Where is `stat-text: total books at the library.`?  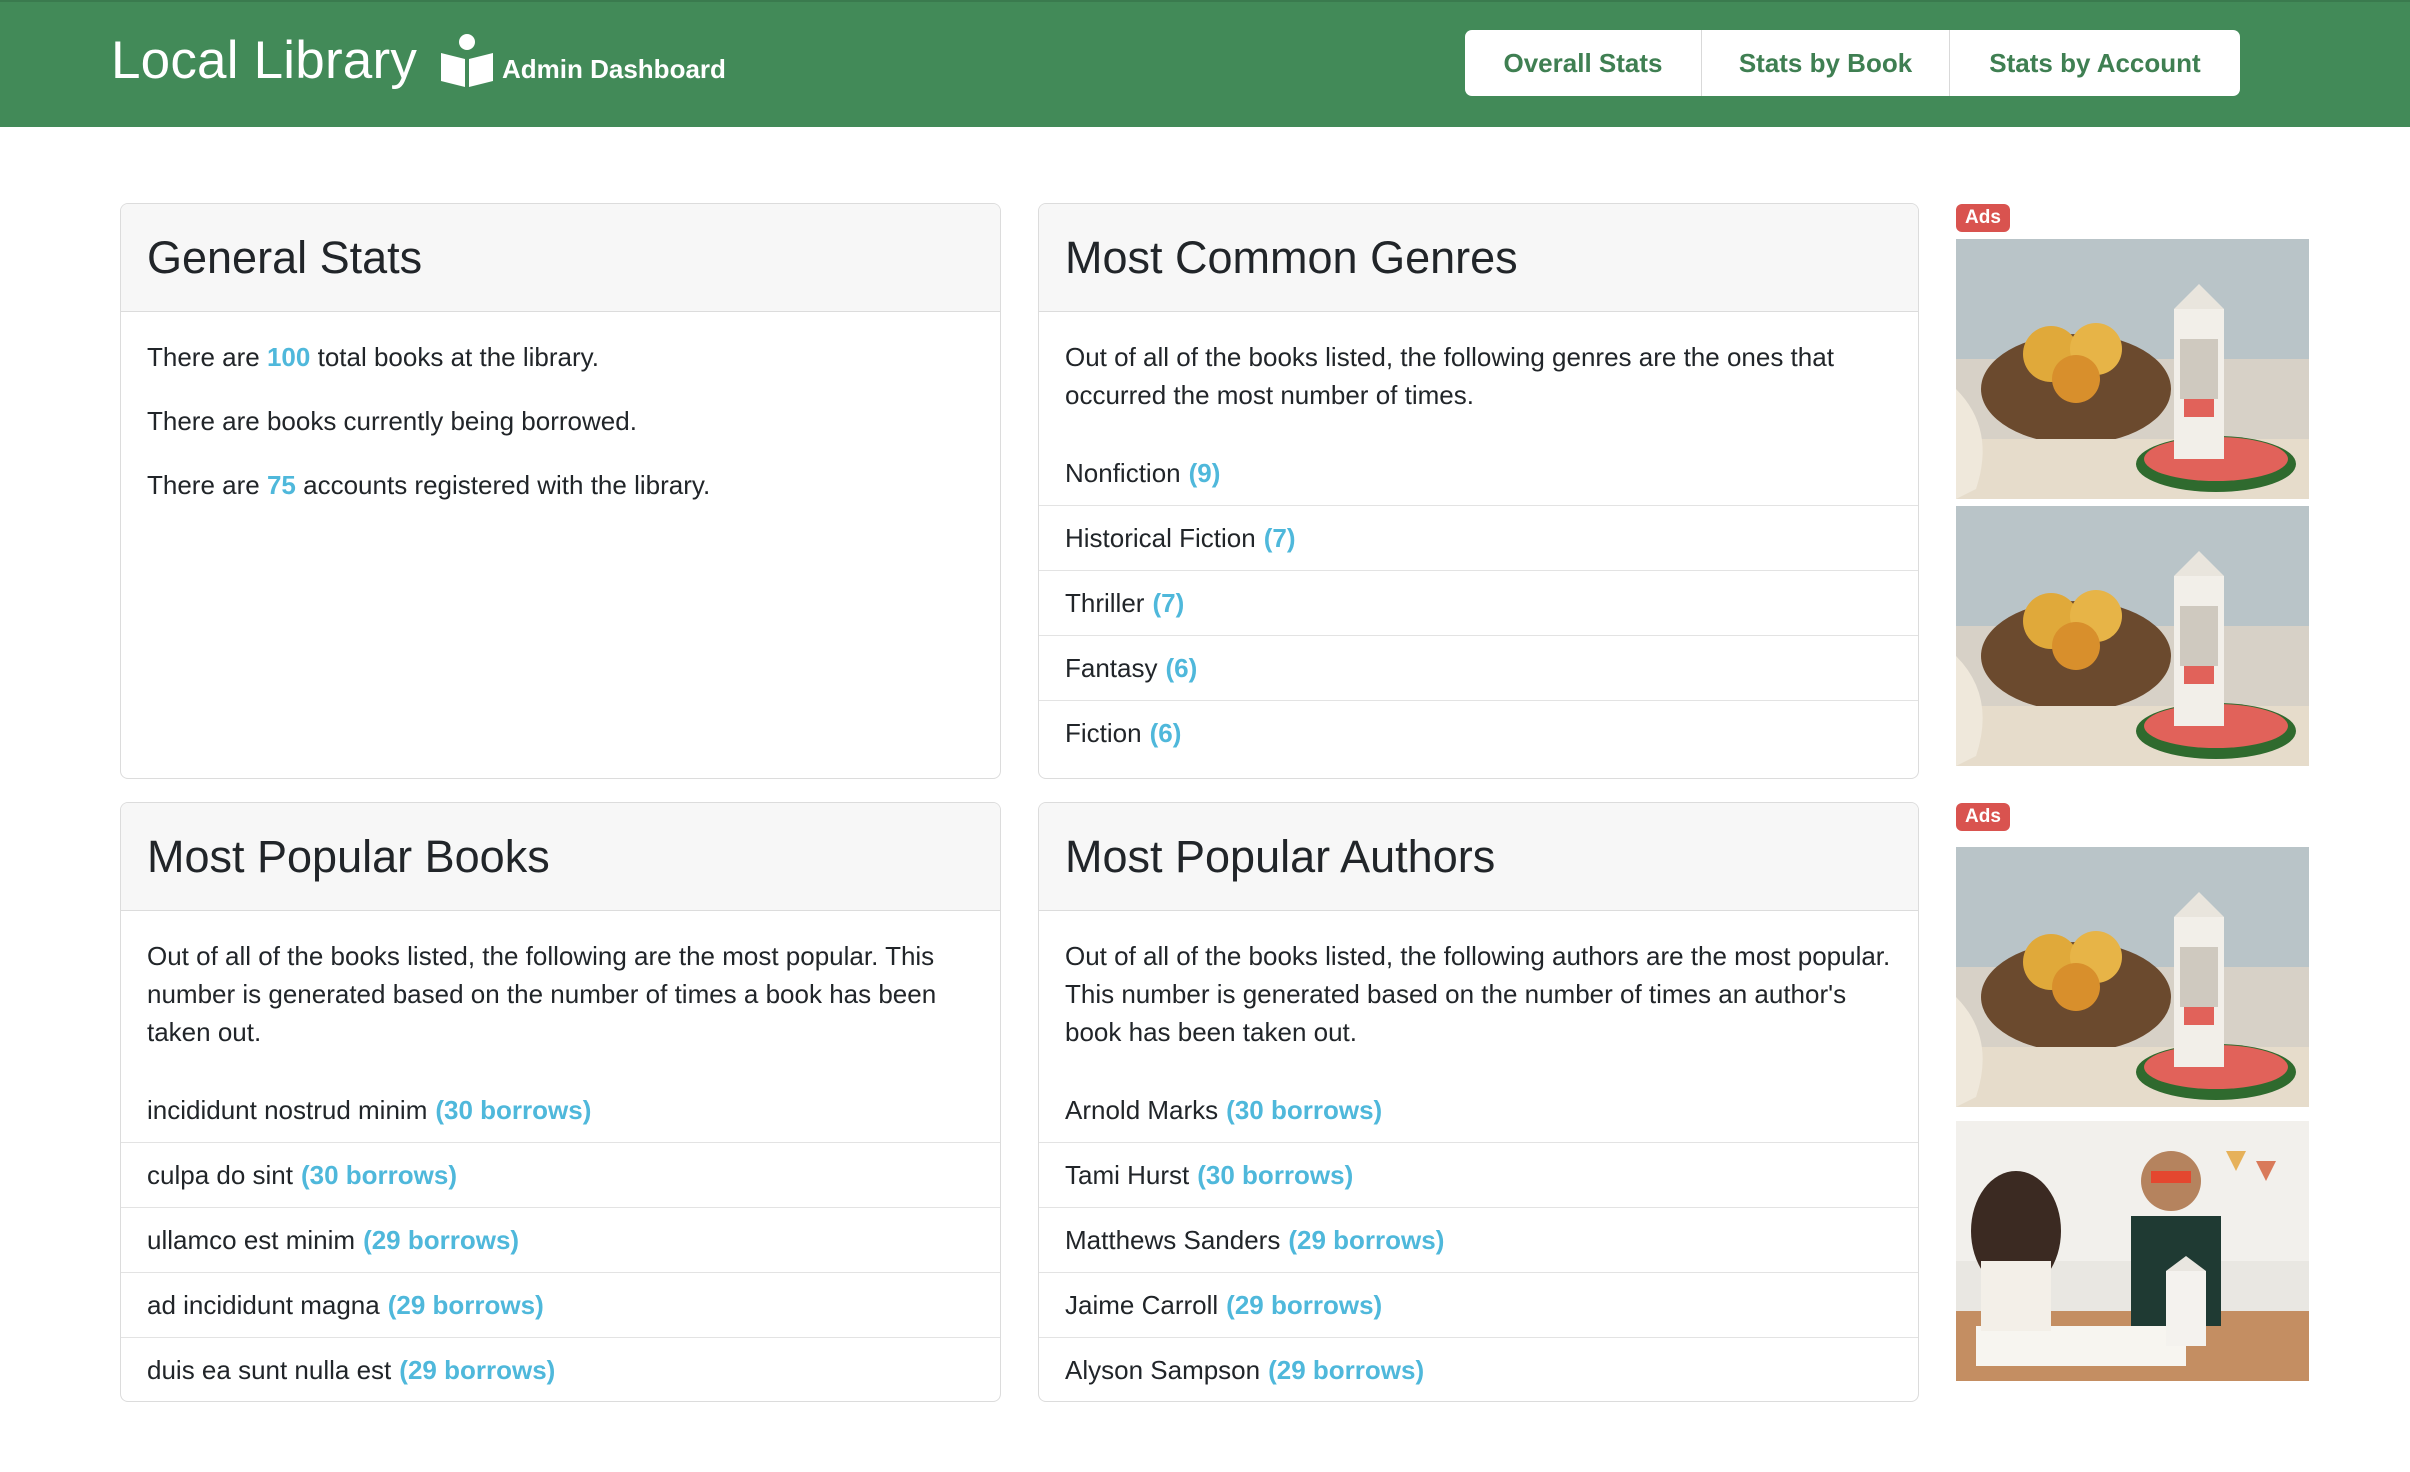 stat-text: total books at the library. is located at coordinates (458, 357).